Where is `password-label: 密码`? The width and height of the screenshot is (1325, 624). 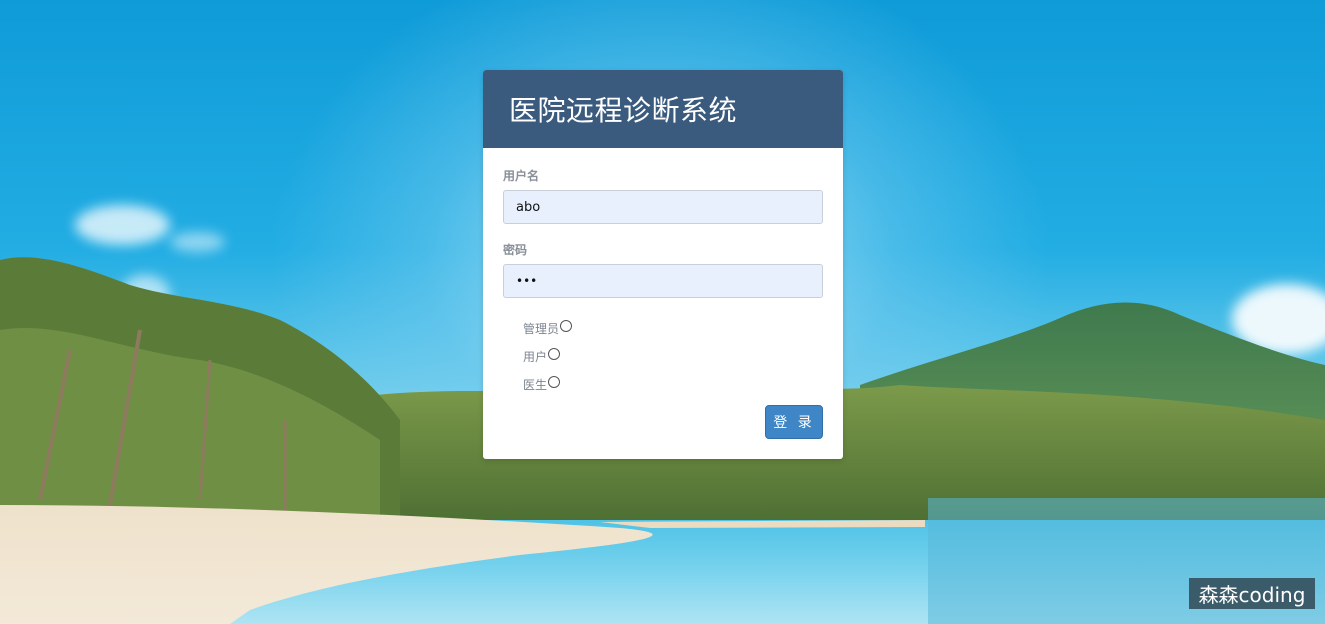
password-label: 密码 is located at coordinates (515, 250).